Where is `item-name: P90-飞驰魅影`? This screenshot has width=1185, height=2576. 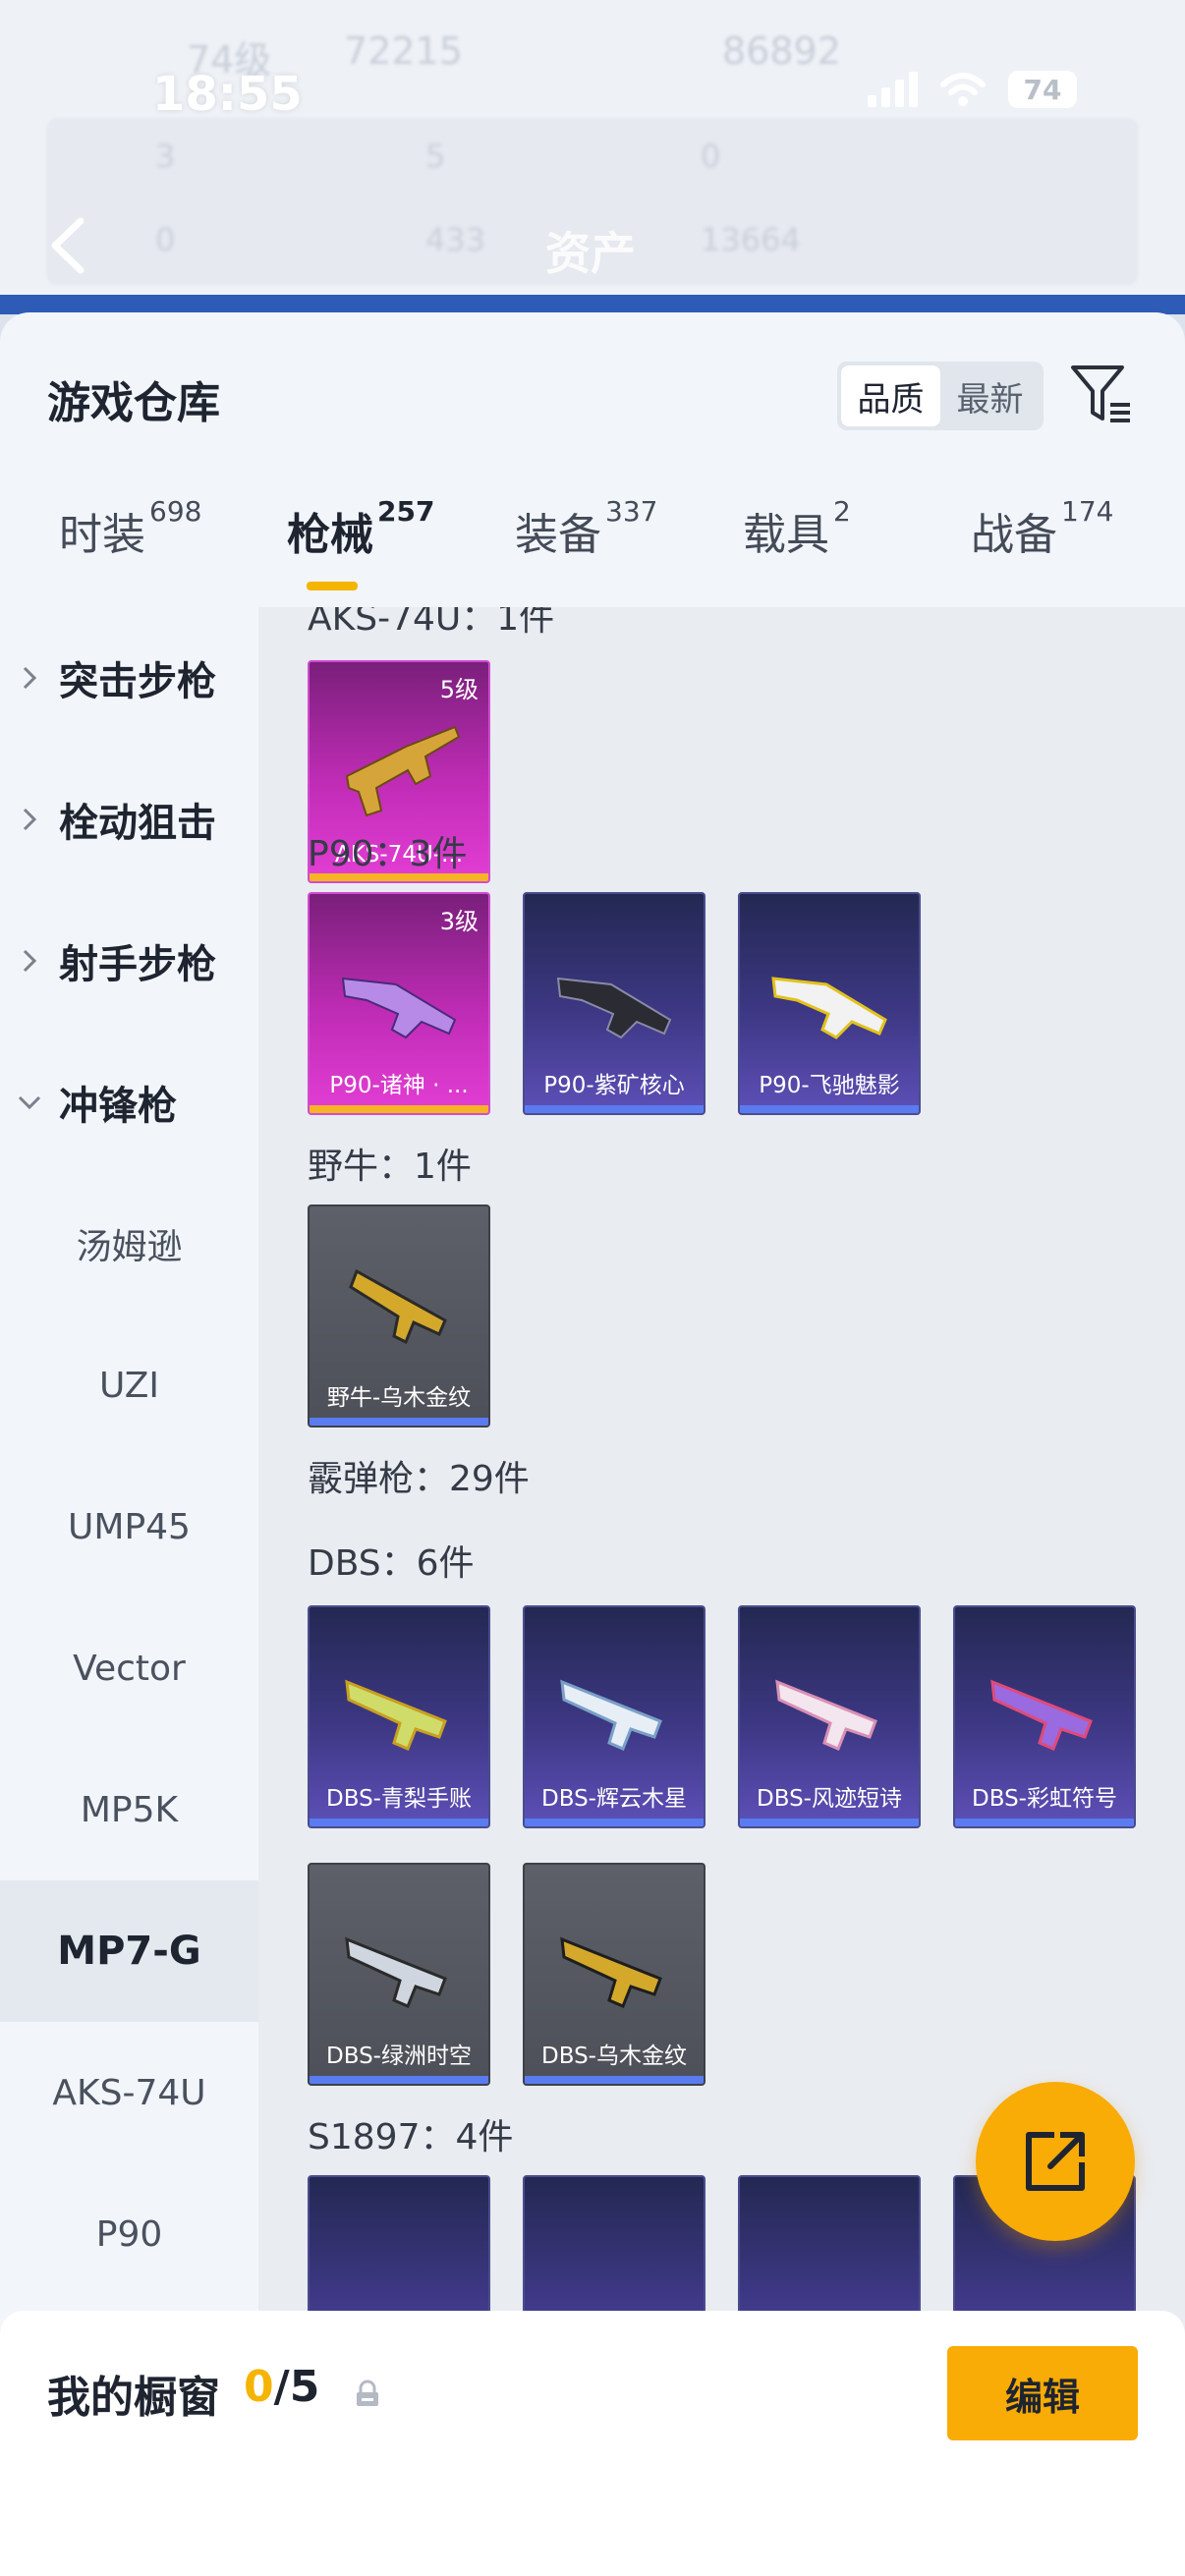
item-name: P90-飞驰魅影 is located at coordinates (830, 1085).